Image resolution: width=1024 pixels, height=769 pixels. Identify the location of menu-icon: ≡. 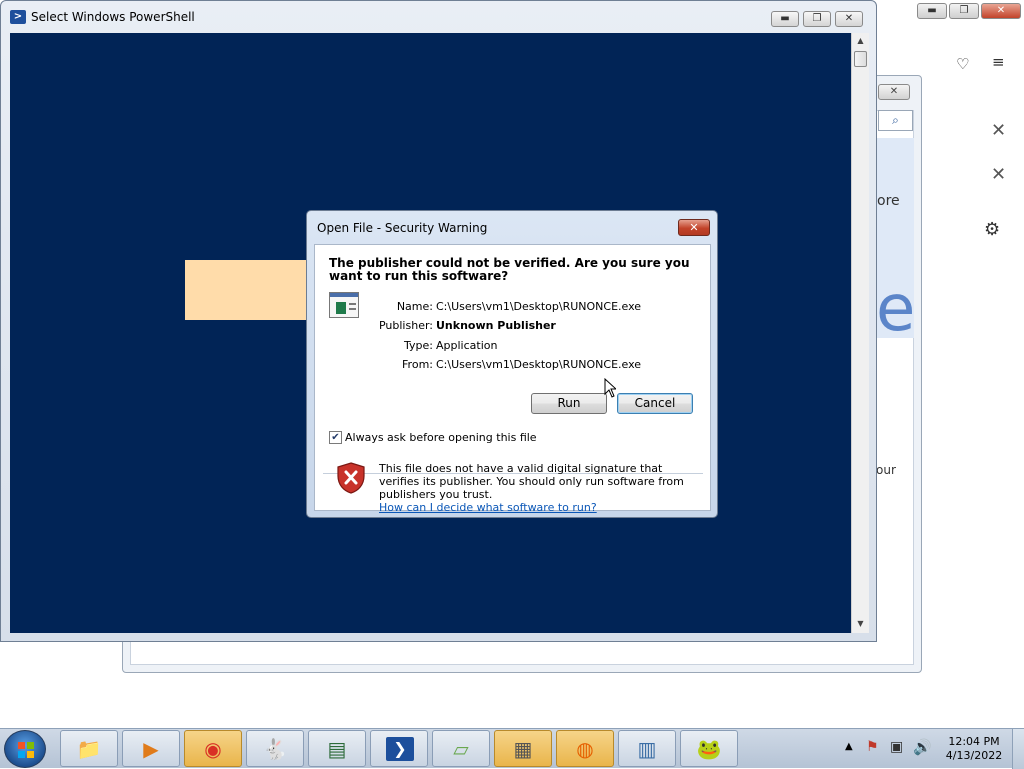
(998, 62).